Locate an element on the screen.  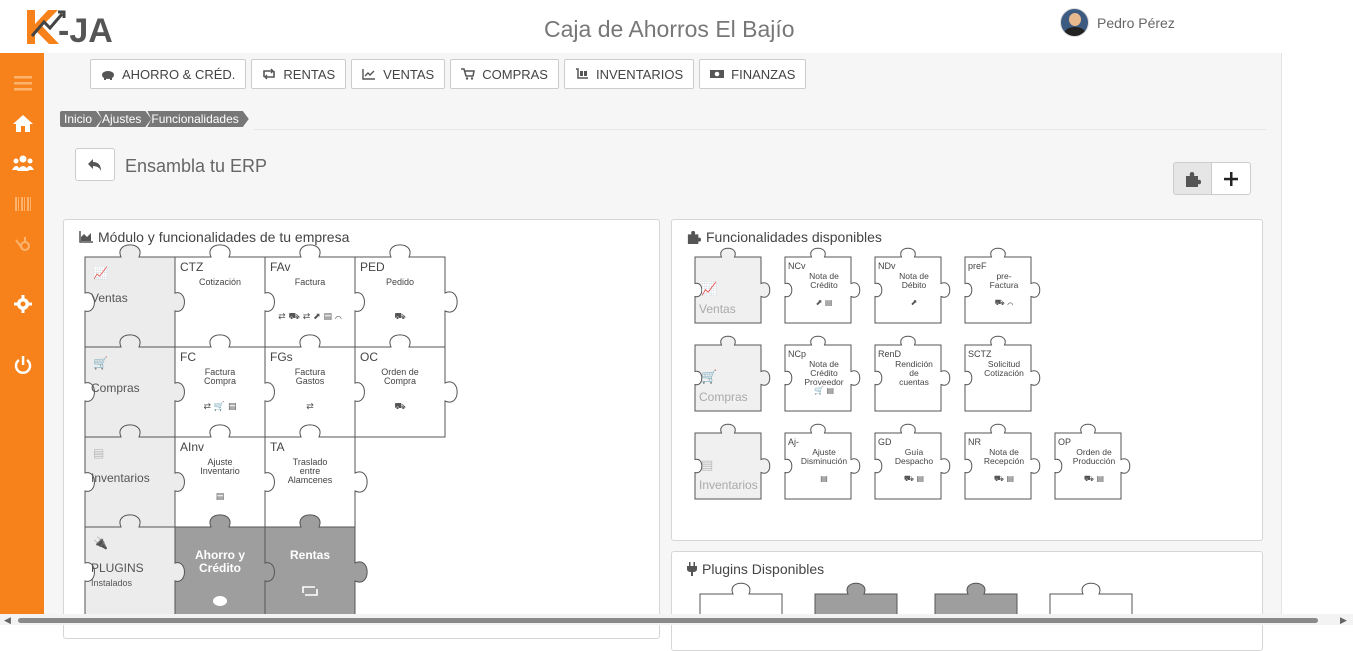
scroll-right-icon: ▶ is located at coordinates (1343, 620).